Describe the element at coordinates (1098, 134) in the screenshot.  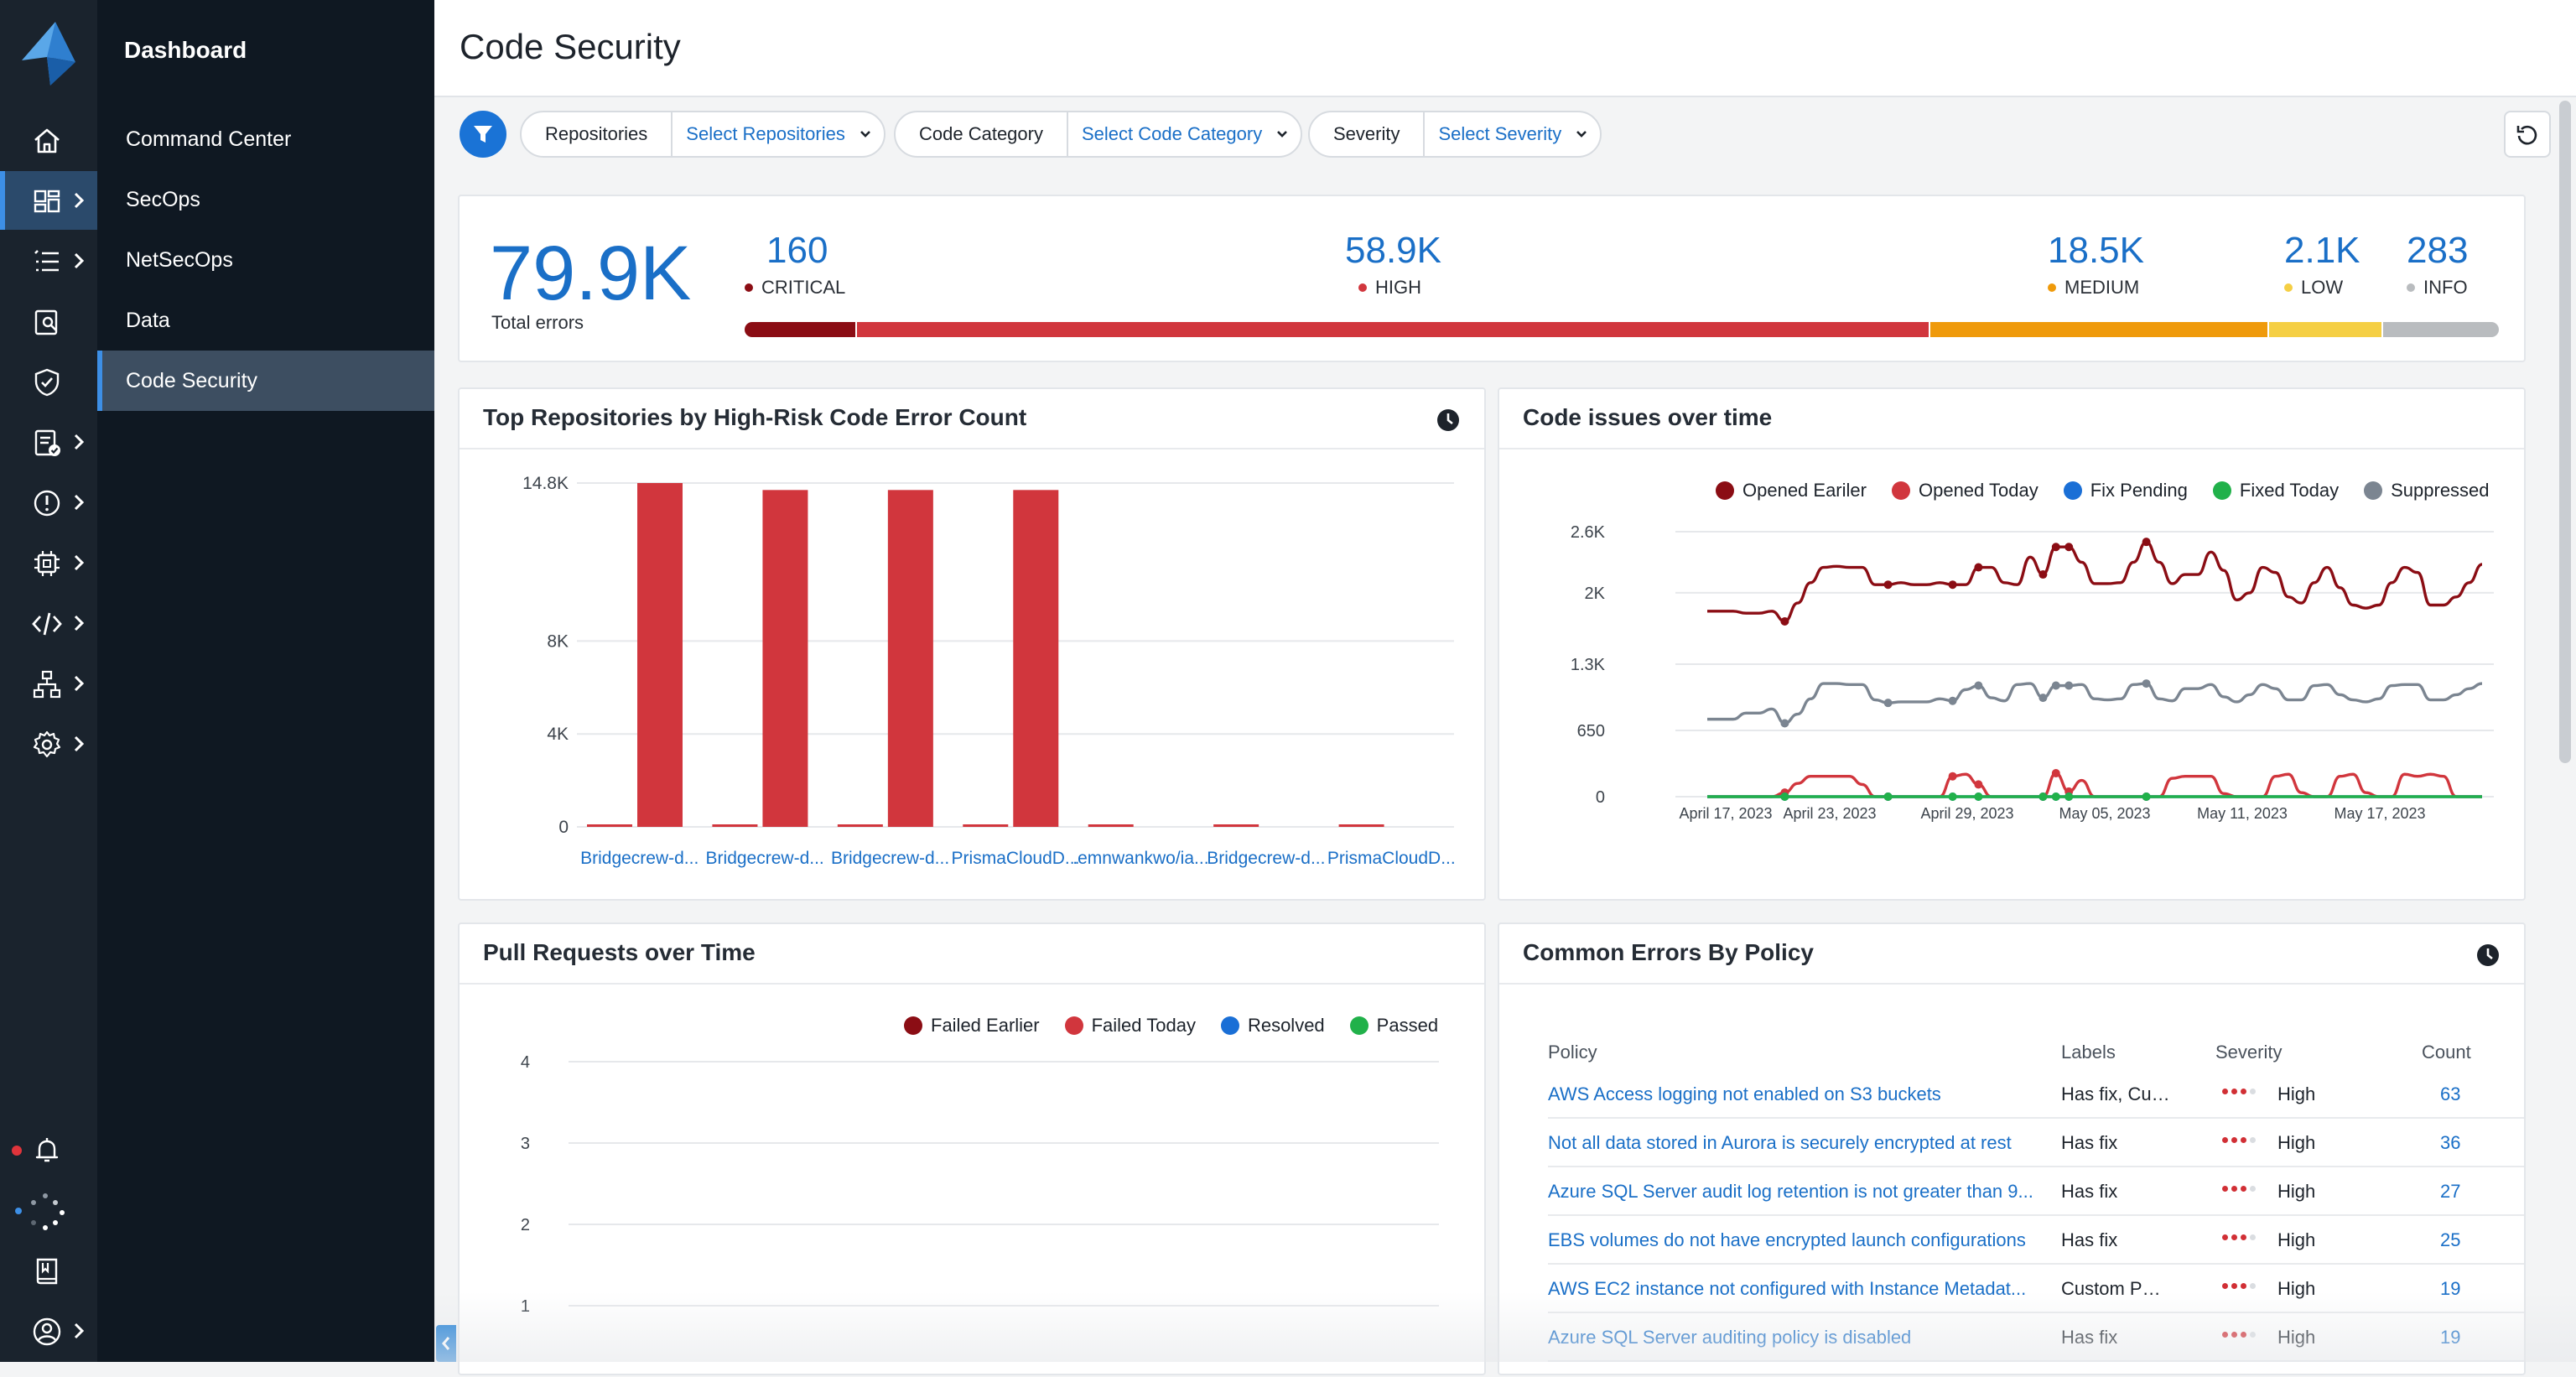
I see `code-category-filter: Code Category Select Code Category` at that location.